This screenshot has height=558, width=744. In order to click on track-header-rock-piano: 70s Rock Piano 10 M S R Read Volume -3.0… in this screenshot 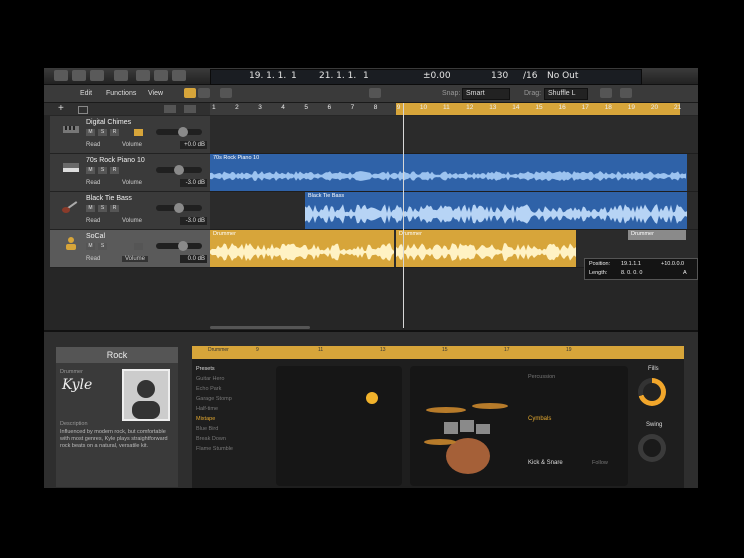, I will do `click(130, 173)`.